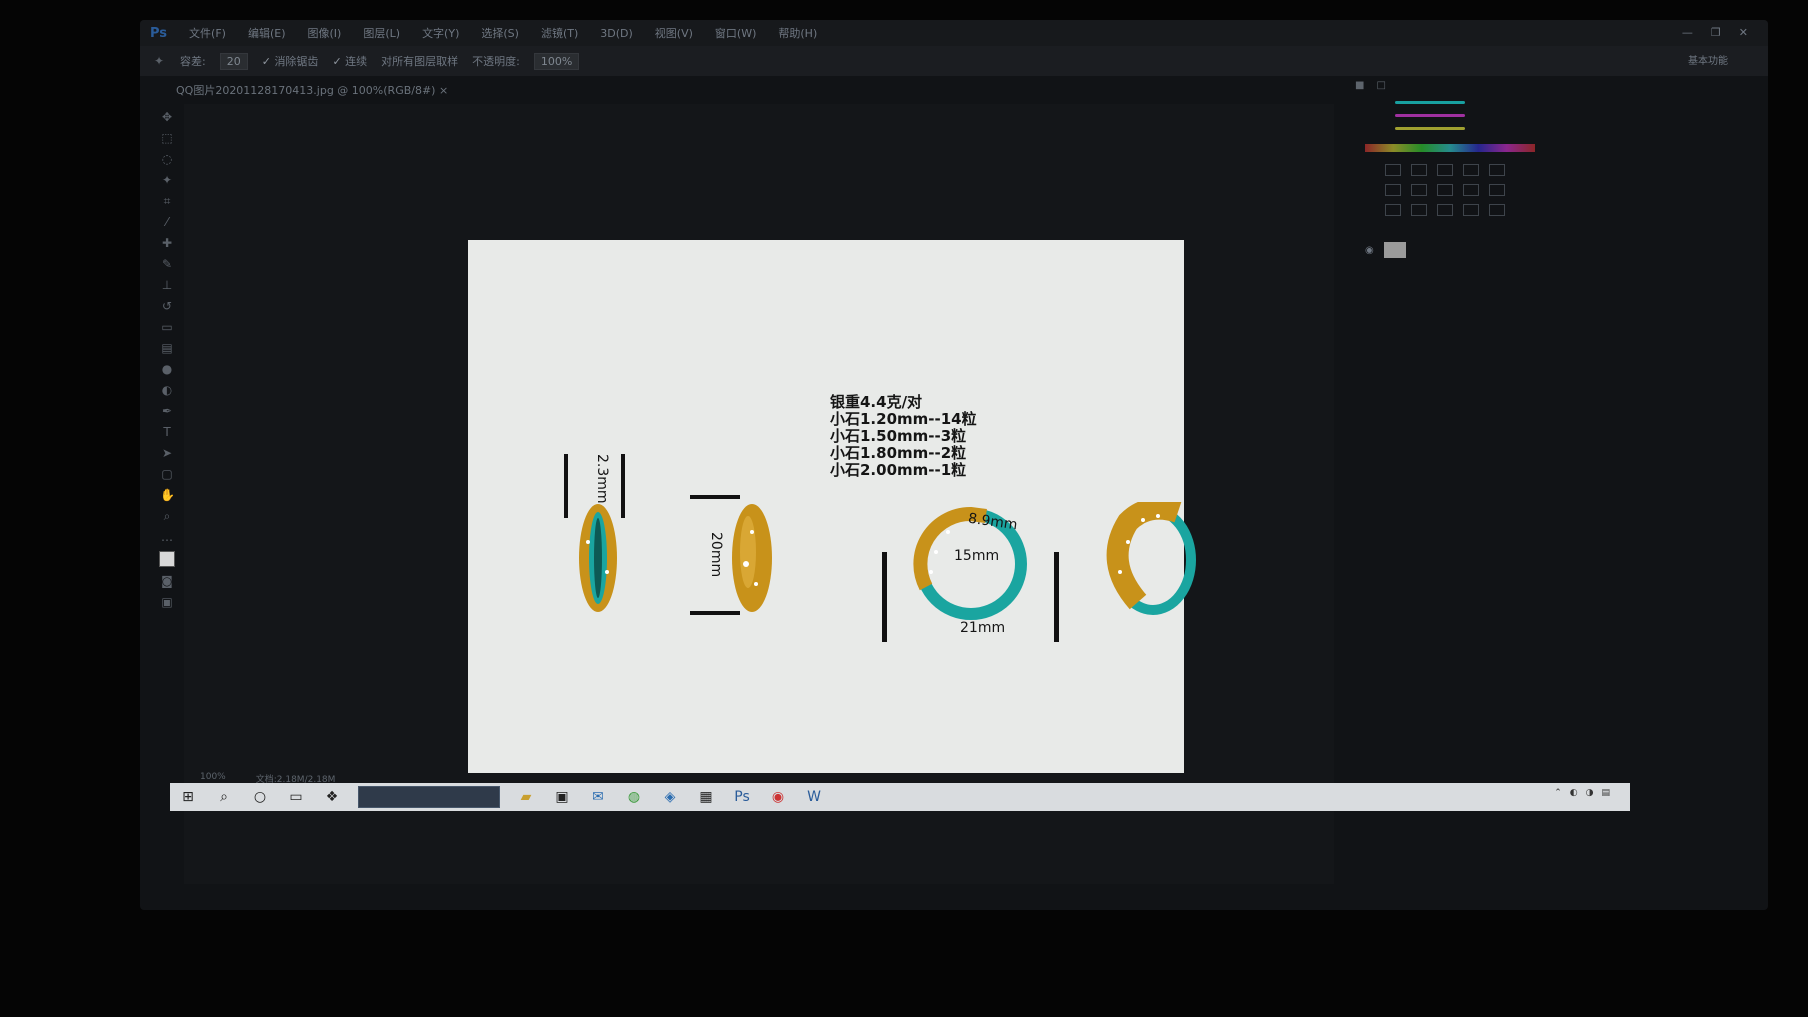  What do you see at coordinates (1445, 210) in the screenshot?
I see `threshold-icon` at bounding box center [1445, 210].